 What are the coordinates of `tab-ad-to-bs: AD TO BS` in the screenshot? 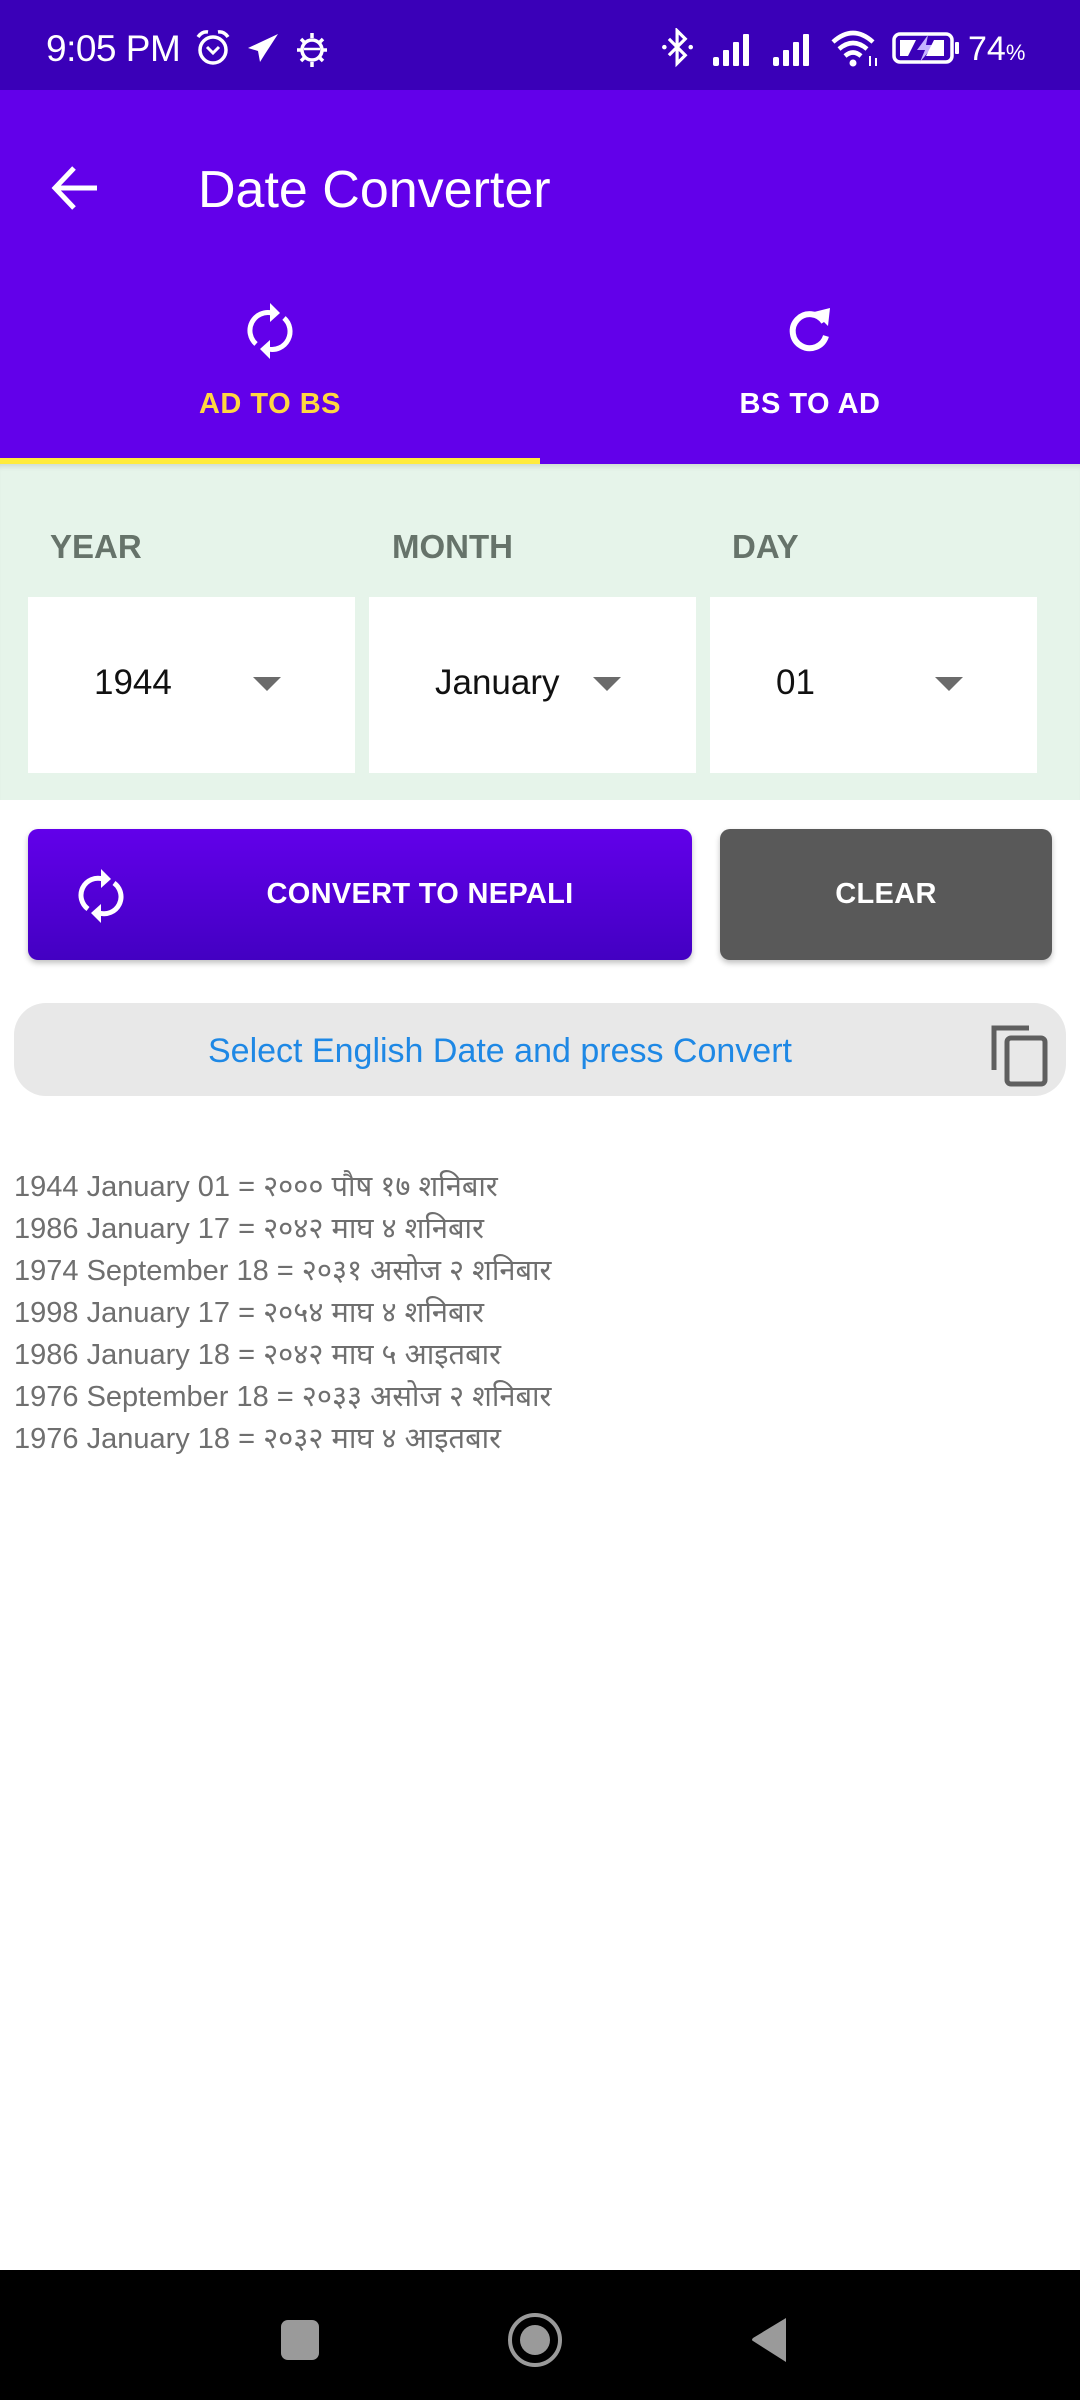 It's located at (270, 370).